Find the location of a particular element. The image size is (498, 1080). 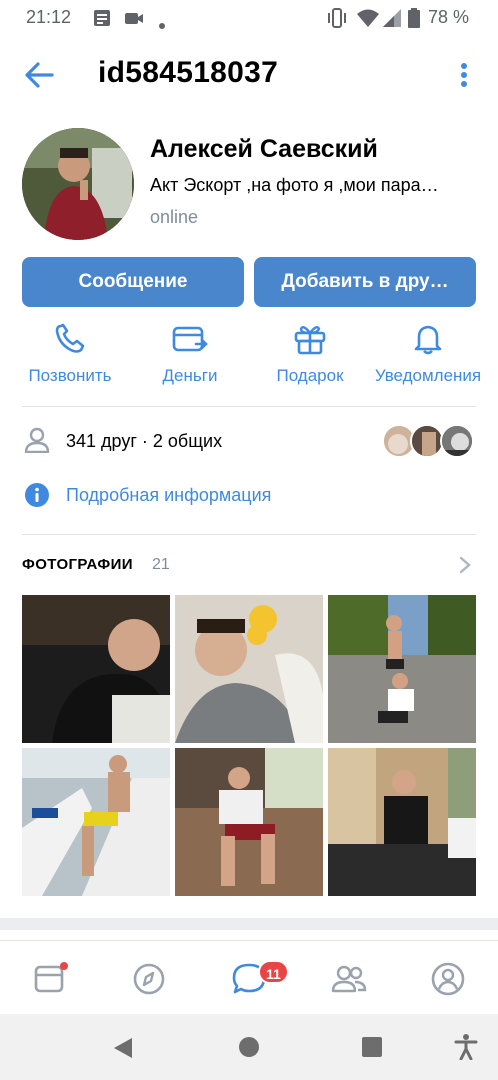

chevron-right-icon is located at coordinates (465, 567).